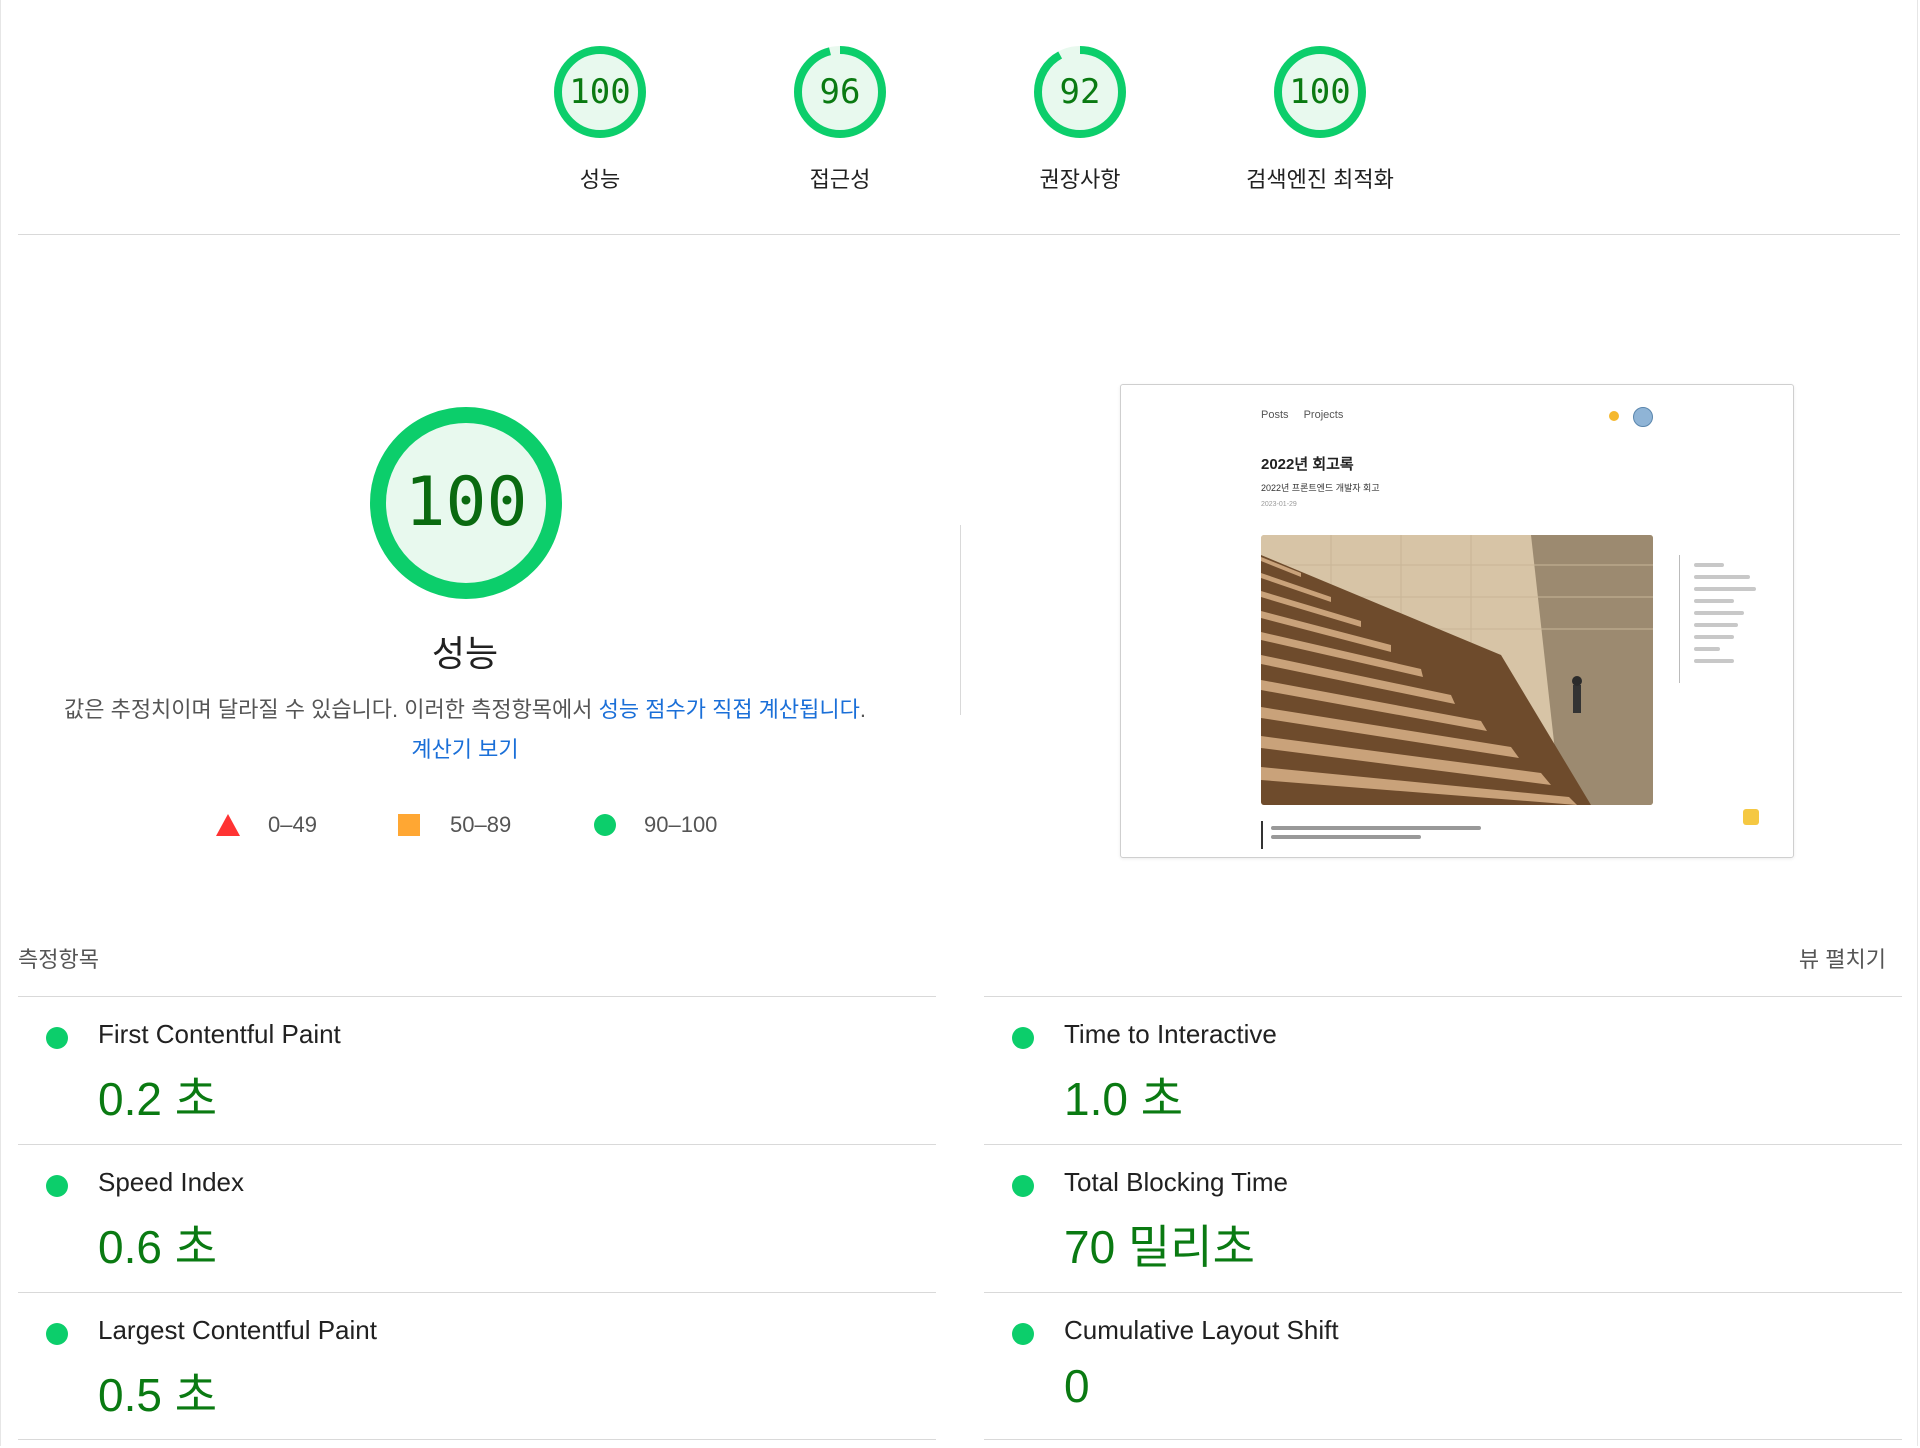 This screenshot has width=1920, height=1448. Describe the element at coordinates (959, 234) in the screenshot. I see `header-divider` at that location.